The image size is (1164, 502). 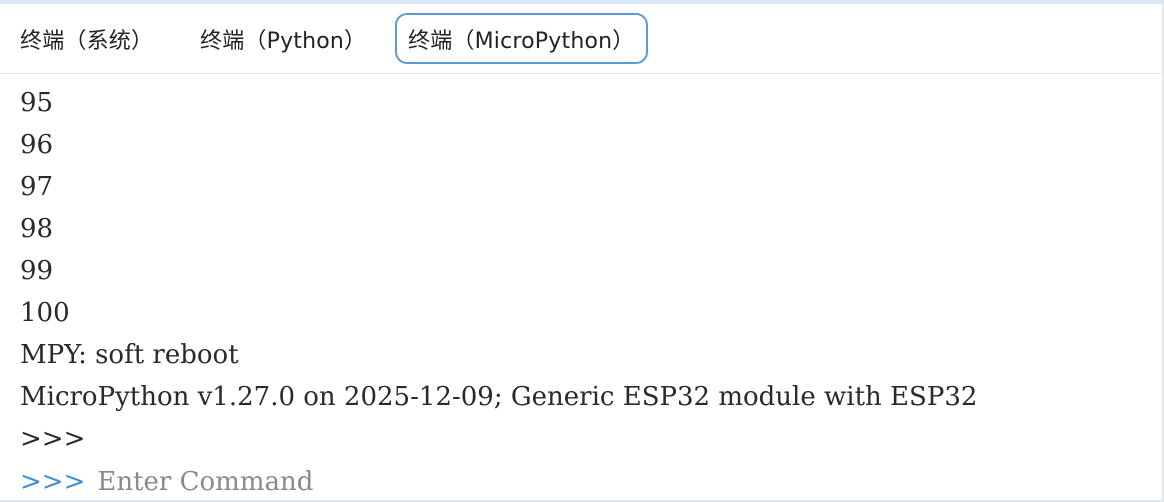 What do you see at coordinates (37, 271) in the screenshot?
I see `output-line: 99` at bounding box center [37, 271].